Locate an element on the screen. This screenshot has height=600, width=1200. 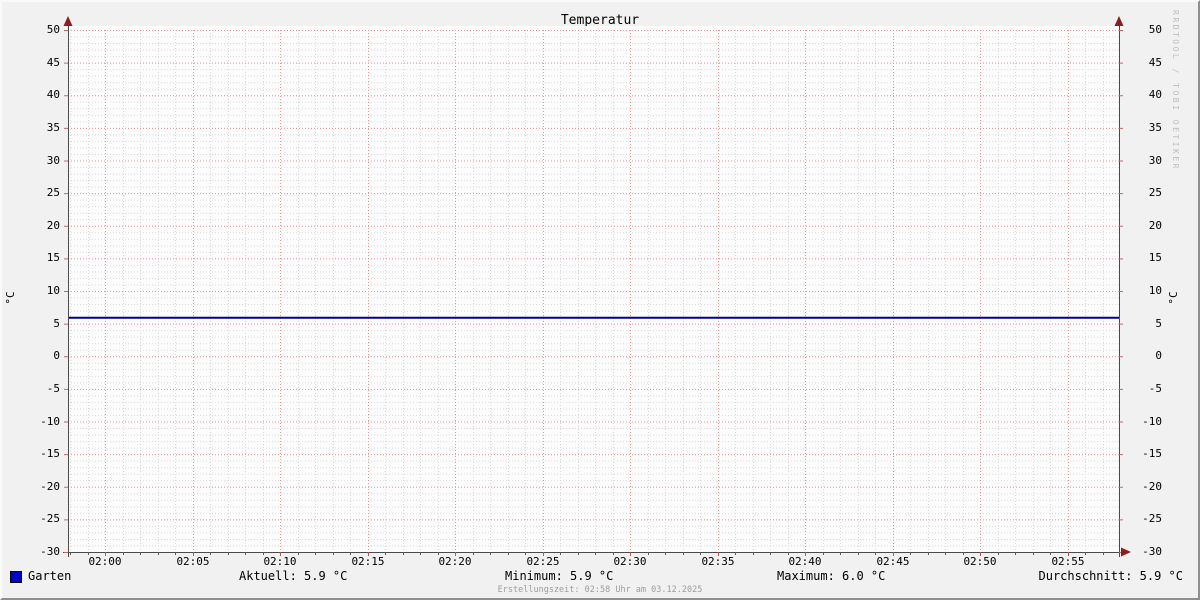
y-tick-label-left: -5 is located at coordinates (53, 388).